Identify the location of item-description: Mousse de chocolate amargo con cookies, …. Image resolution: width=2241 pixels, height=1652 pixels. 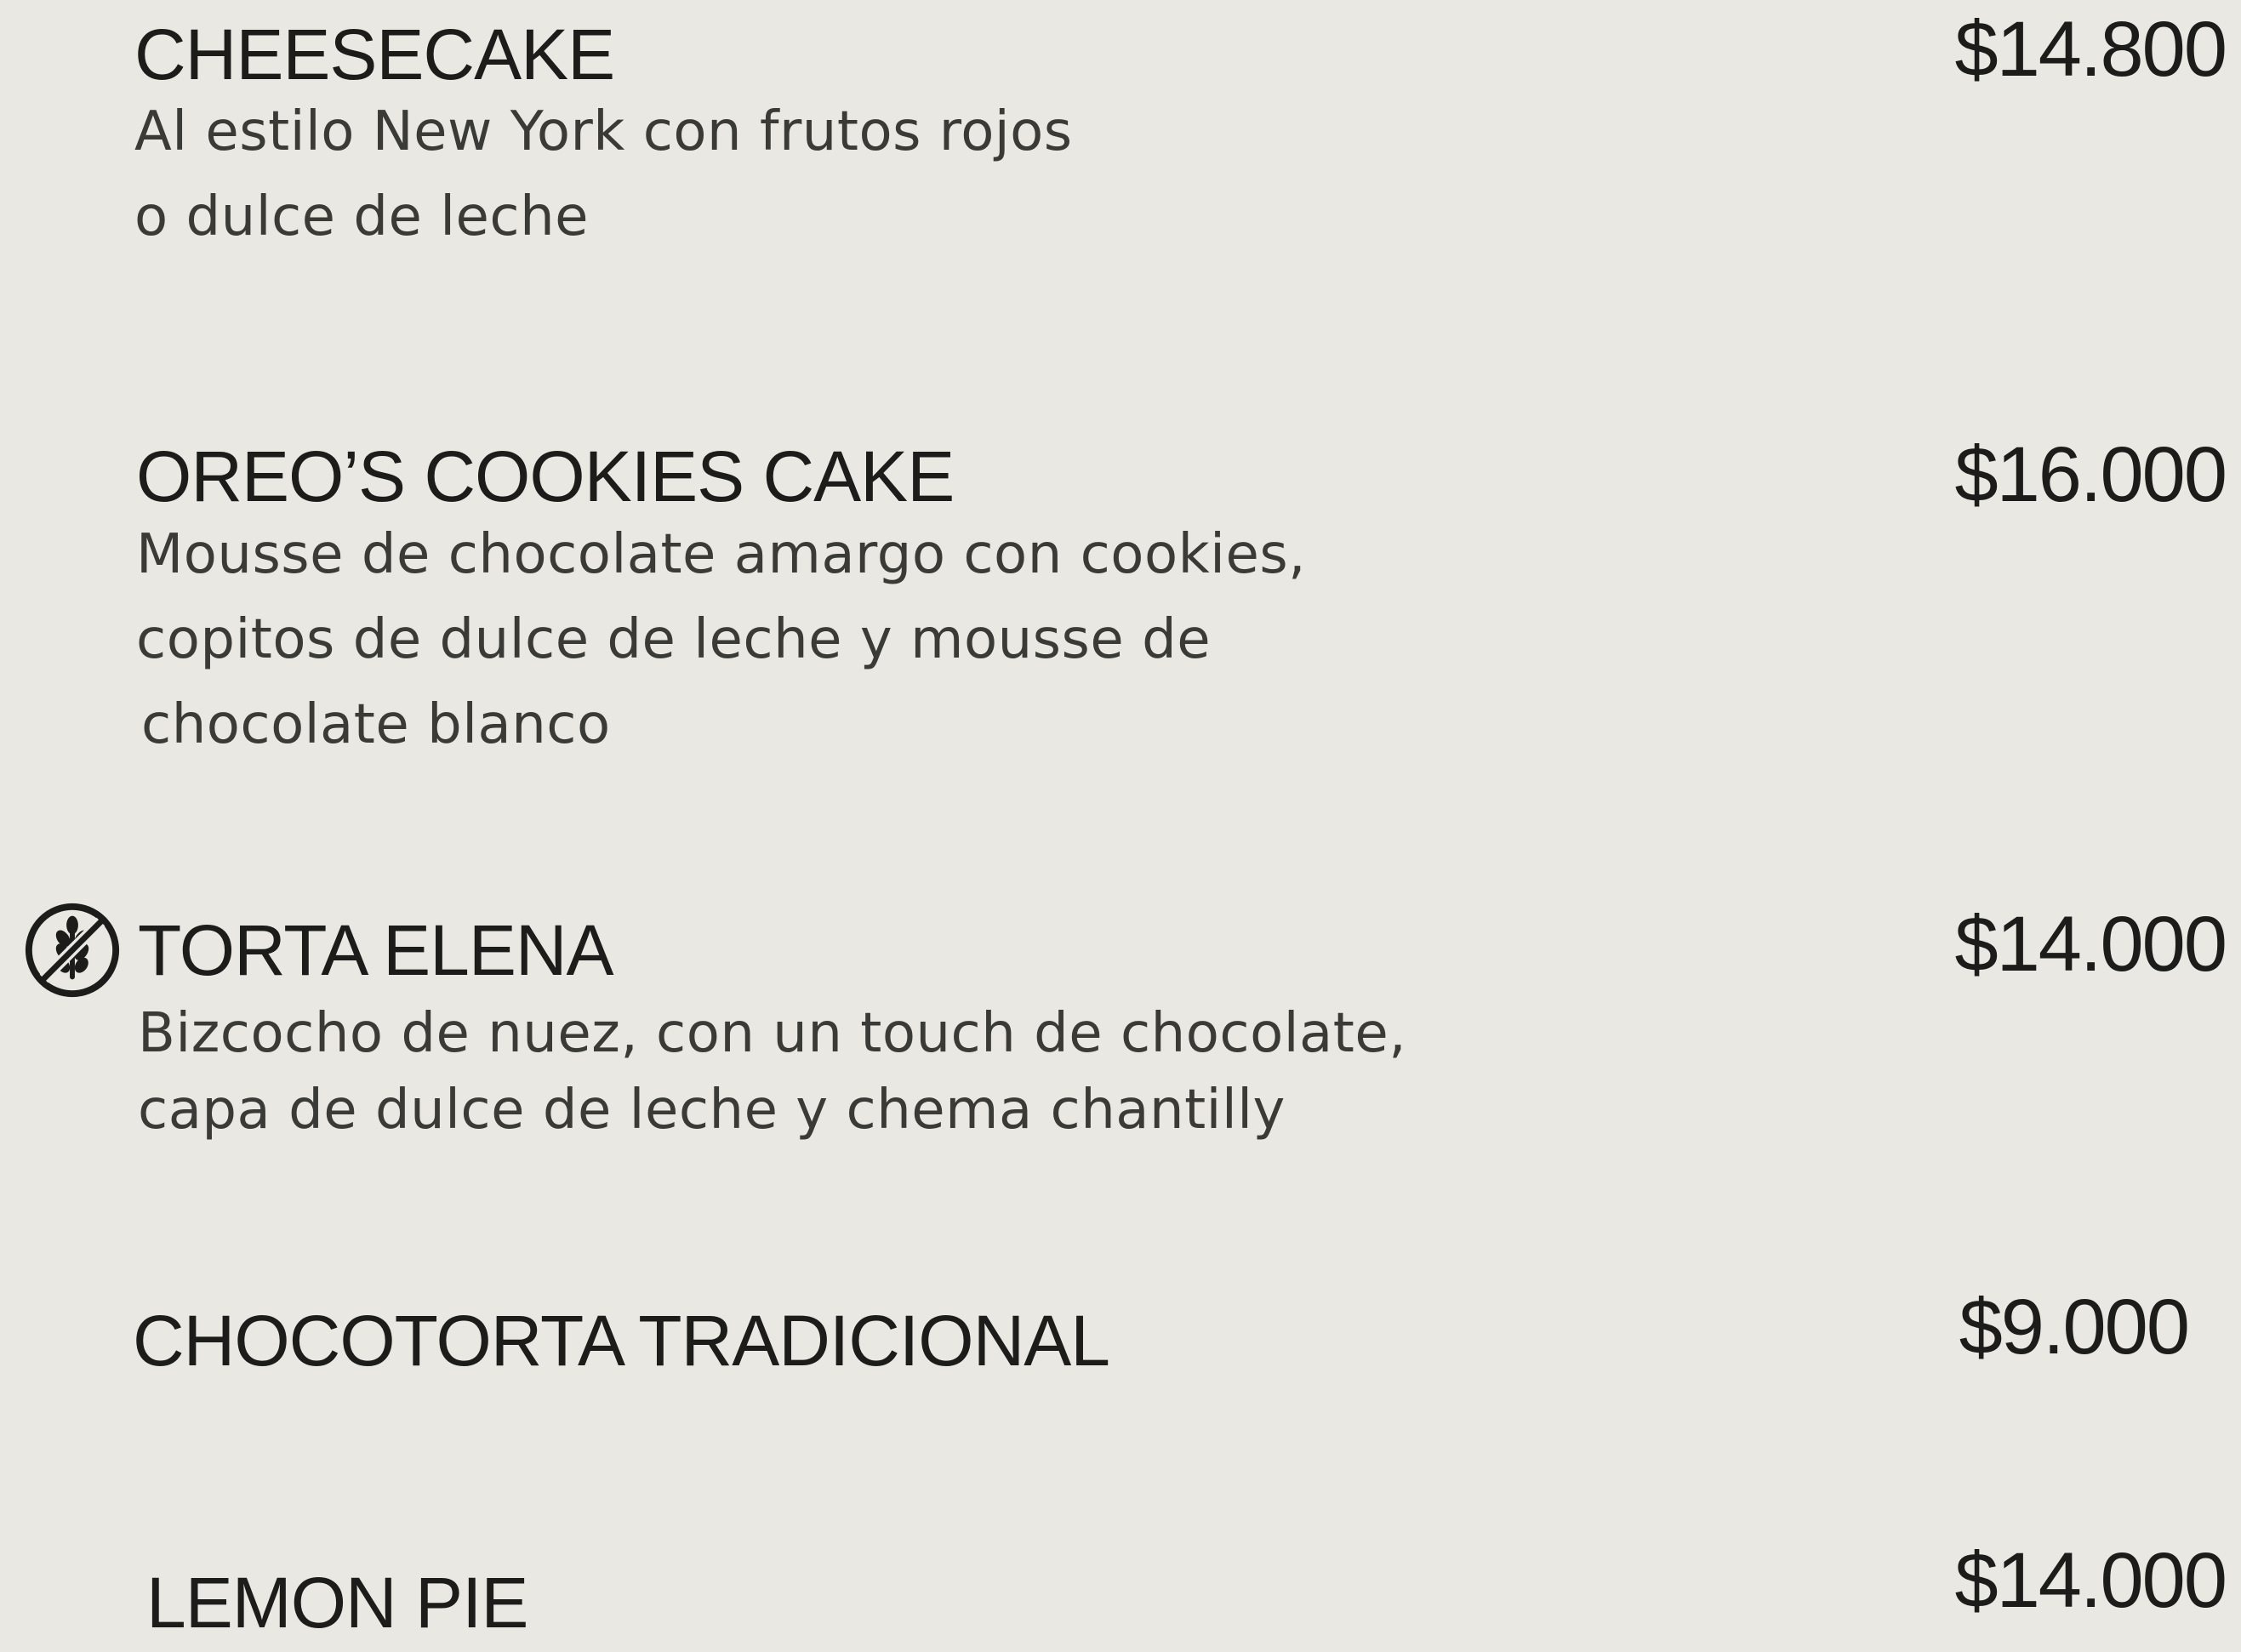
(721, 639).